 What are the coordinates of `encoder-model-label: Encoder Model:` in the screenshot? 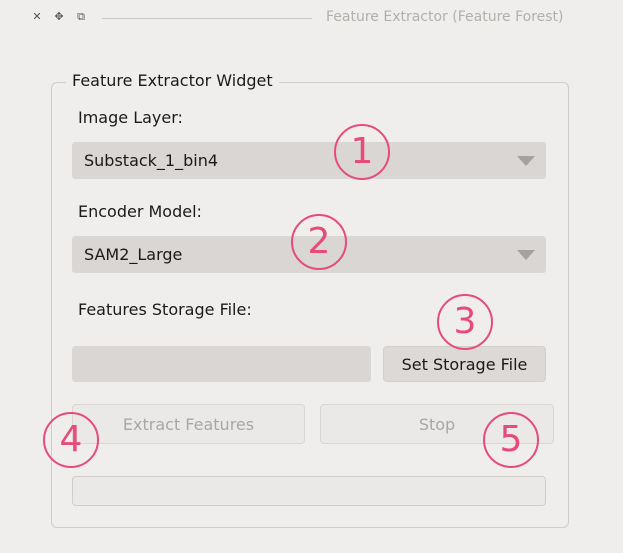 It's located at (140, 211).